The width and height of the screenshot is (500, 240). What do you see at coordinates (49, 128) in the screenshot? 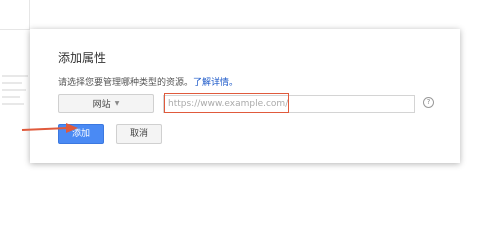
I see `arrow-annotation` at bounding box center [49, 128].